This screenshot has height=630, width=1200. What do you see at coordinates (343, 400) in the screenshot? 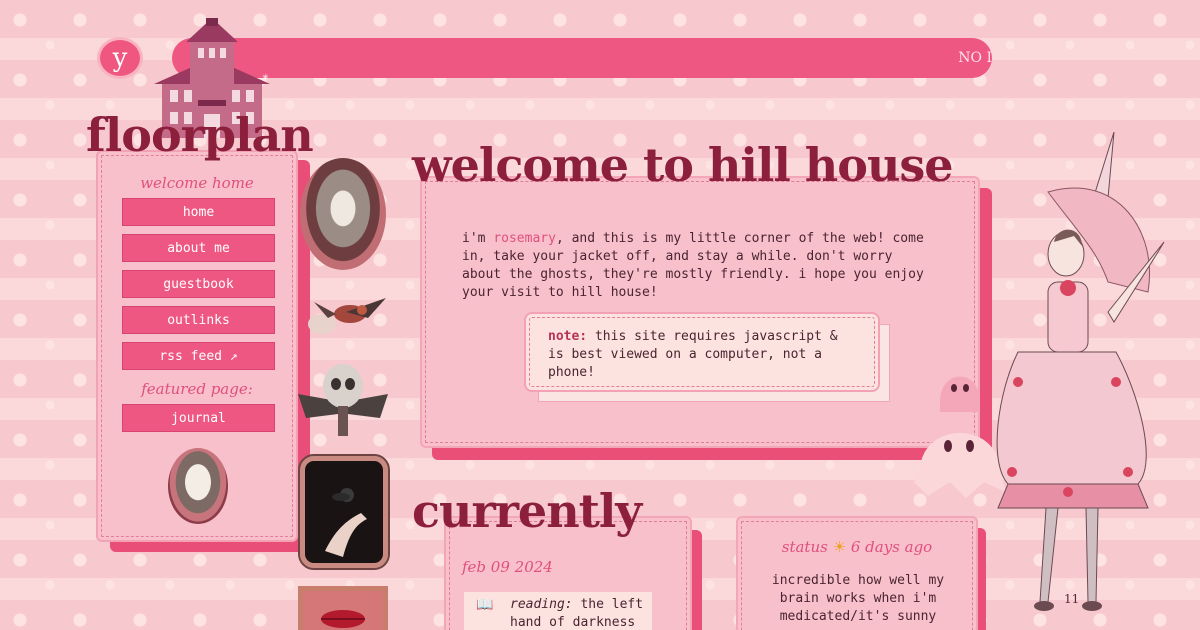
I see `death-moth-illustration` at bounding box center [343, 400].